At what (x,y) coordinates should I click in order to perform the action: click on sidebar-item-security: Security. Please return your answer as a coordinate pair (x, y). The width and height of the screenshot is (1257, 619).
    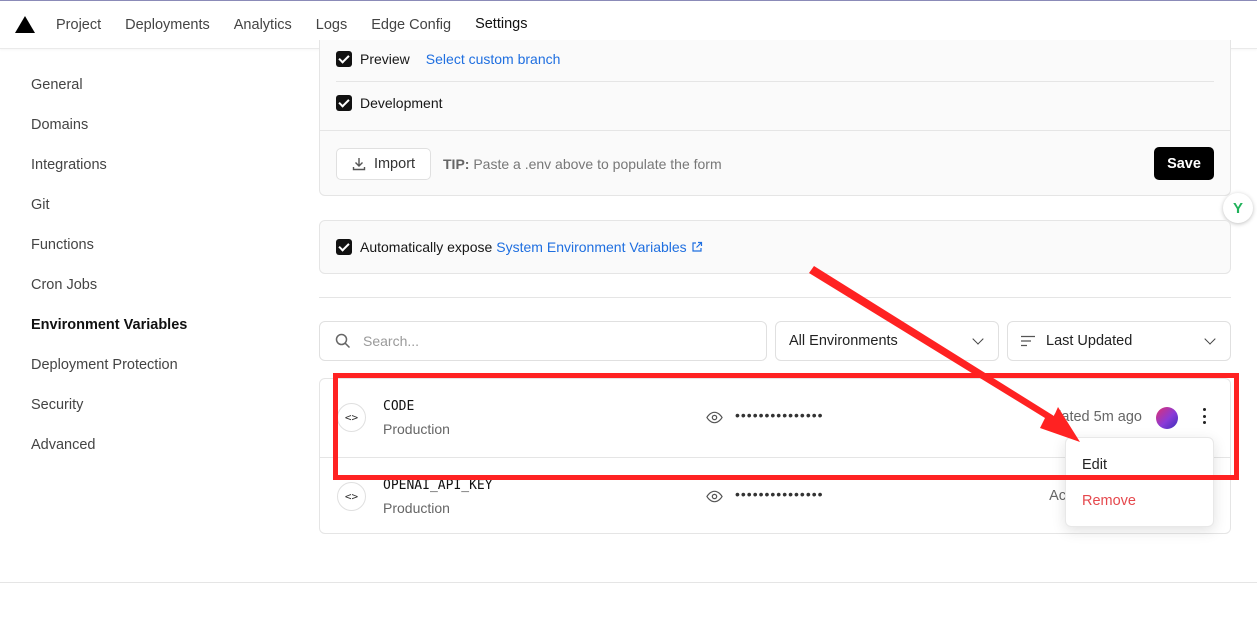
    Looking at the image, I should click on (109, 405).